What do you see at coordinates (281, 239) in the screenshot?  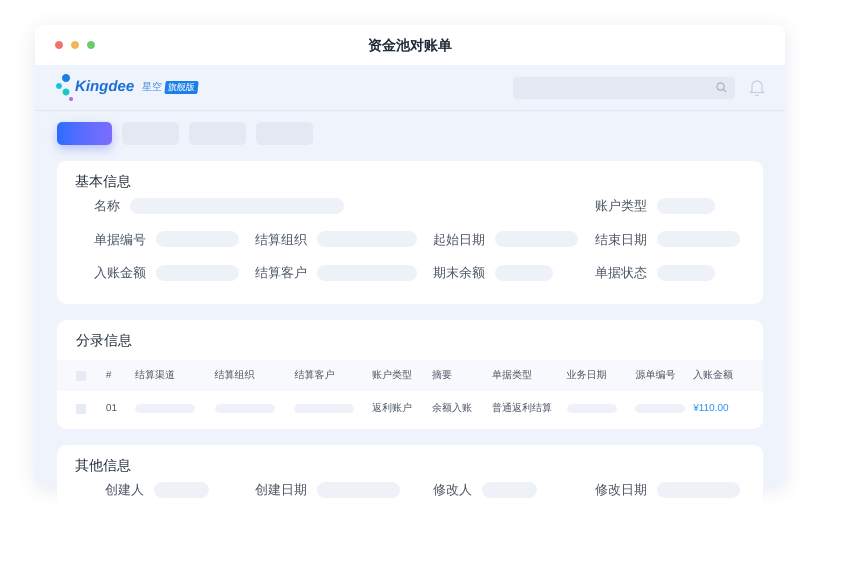 I see `field-label: 结算组织` at bounding box center [281, 239].